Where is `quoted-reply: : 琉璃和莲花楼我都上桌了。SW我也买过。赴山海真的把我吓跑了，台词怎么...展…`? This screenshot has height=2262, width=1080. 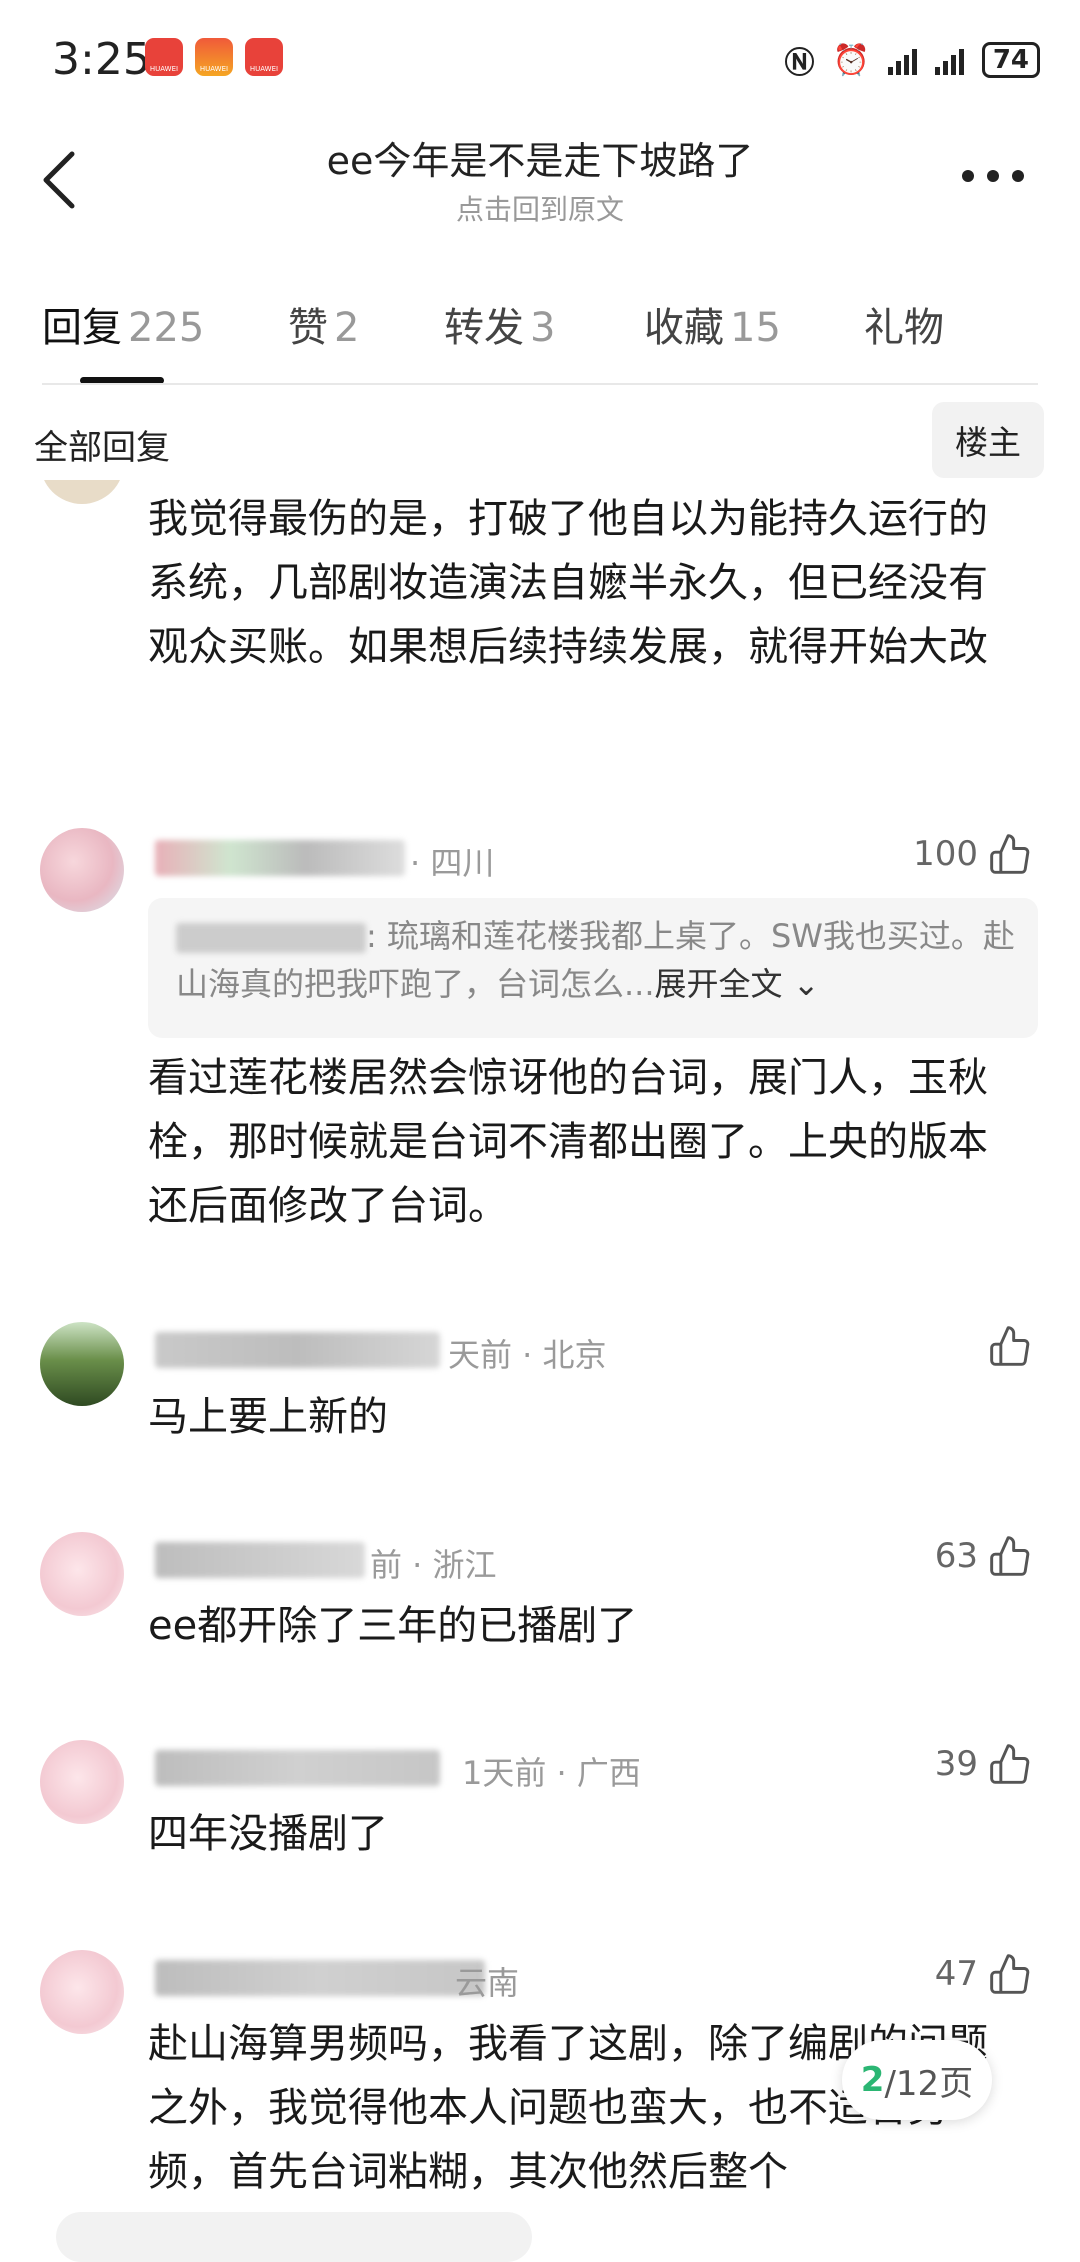 quoted-reply: : 琉璃和莲花楼我都上桌了。SW我也买过。赴山海真的把我吓跑了，台词怎么...展… is located at coordinates (593, 968).